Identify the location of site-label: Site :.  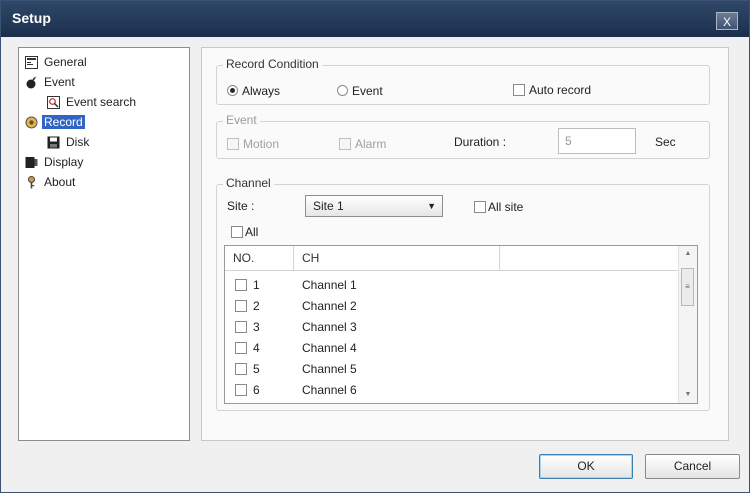
(241, 206).